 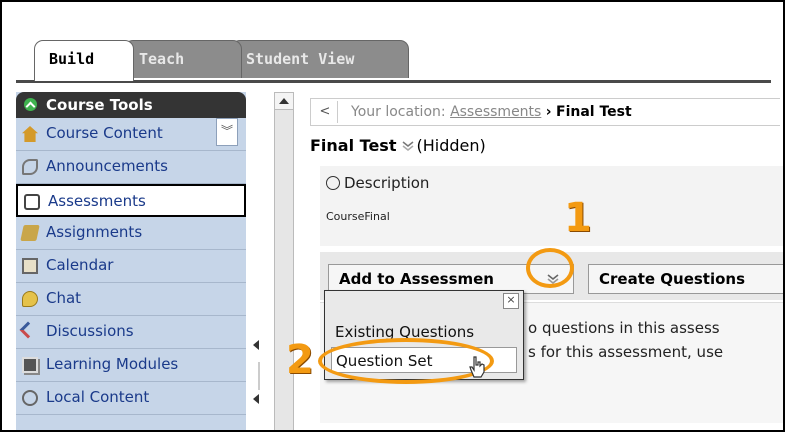 I want to click on hidden-status: (Hidden), so click(x=451, y=145).